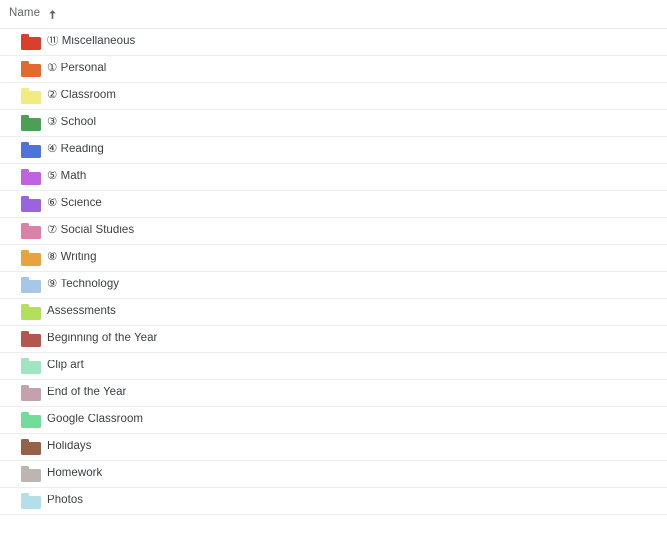 The height and width of the screenshot is (558, 667). Describe the element at coordinates (333, 285) in the screenshot. I see `folder-row: ⑨ Technology` at that location.